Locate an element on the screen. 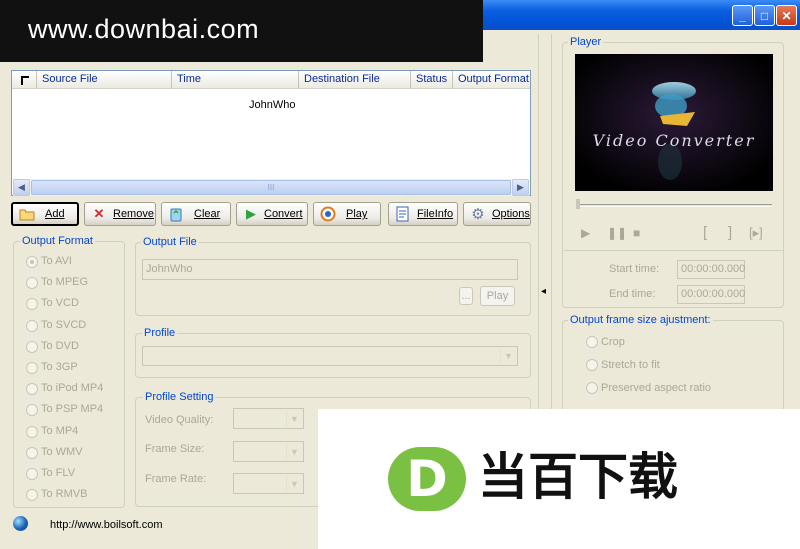 The height and width of the screenshot is (549, 800). crop-label: Crop is located at coordinates (613, 342).